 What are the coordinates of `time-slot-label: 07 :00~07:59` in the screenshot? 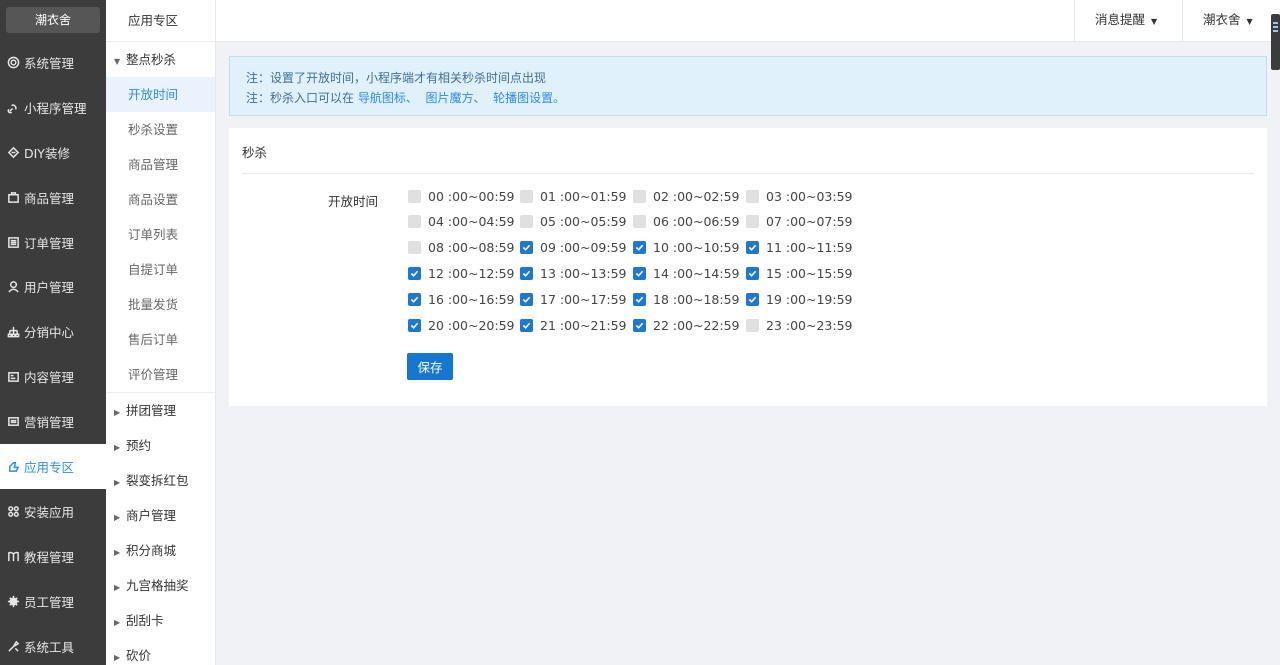 It's located at (809, 222).